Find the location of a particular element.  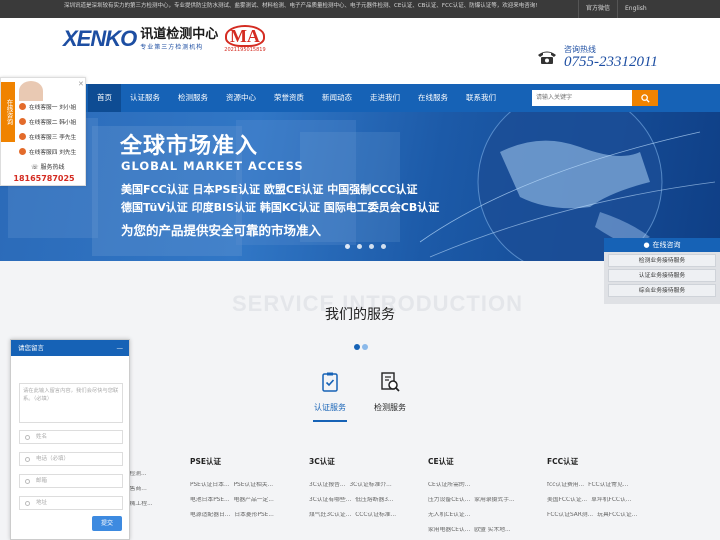

field-placeholder: 邮箱 is located at coordinates (42, 481).